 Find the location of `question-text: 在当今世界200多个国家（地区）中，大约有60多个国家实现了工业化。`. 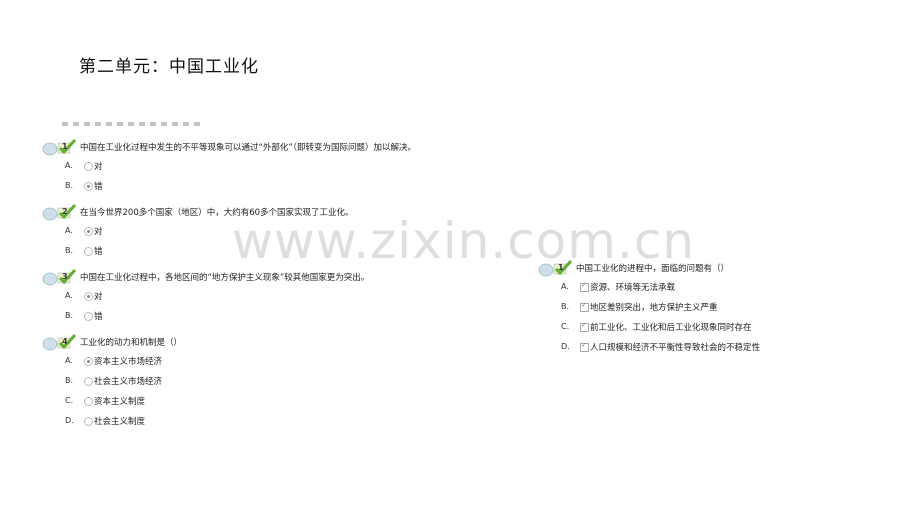

question-text: 在当今世界200多个国家（地区）中，大约有60多个国家实现了工业化。 is located at coordinates (217, 213).